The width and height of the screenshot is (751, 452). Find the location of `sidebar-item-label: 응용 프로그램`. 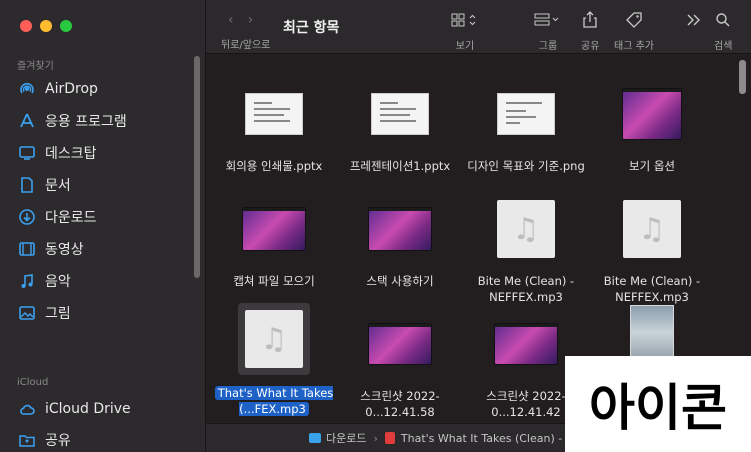

sidebar-item-label: 응용 프로그램 is located at coordinates (86, 122).